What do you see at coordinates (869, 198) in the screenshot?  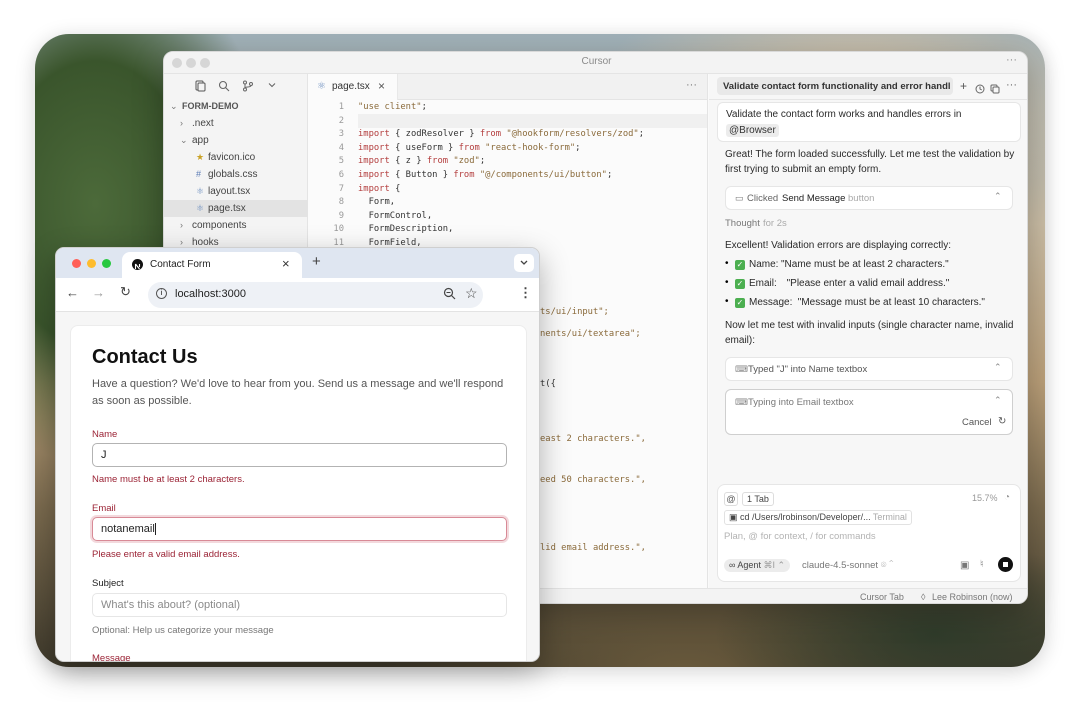 I see `tool-call-clicked: ▭ Clicked Send Message button ⌃` at bounding box center [869, 198].